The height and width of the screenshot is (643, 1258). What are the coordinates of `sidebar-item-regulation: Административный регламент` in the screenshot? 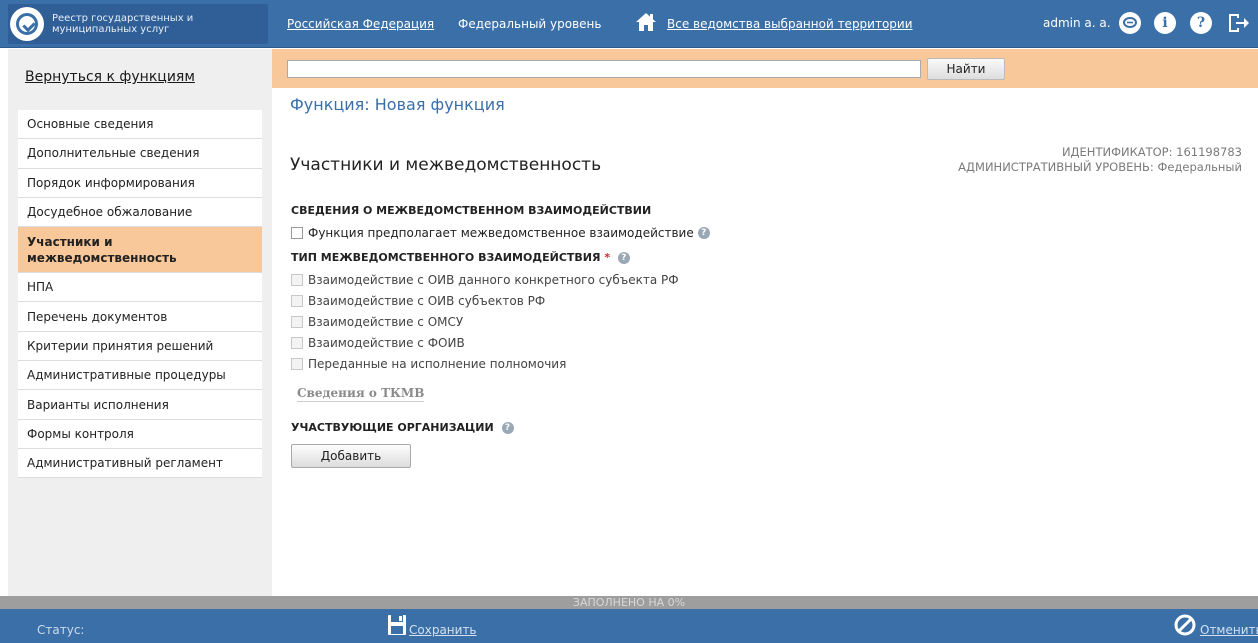 It's located at (140, 463).